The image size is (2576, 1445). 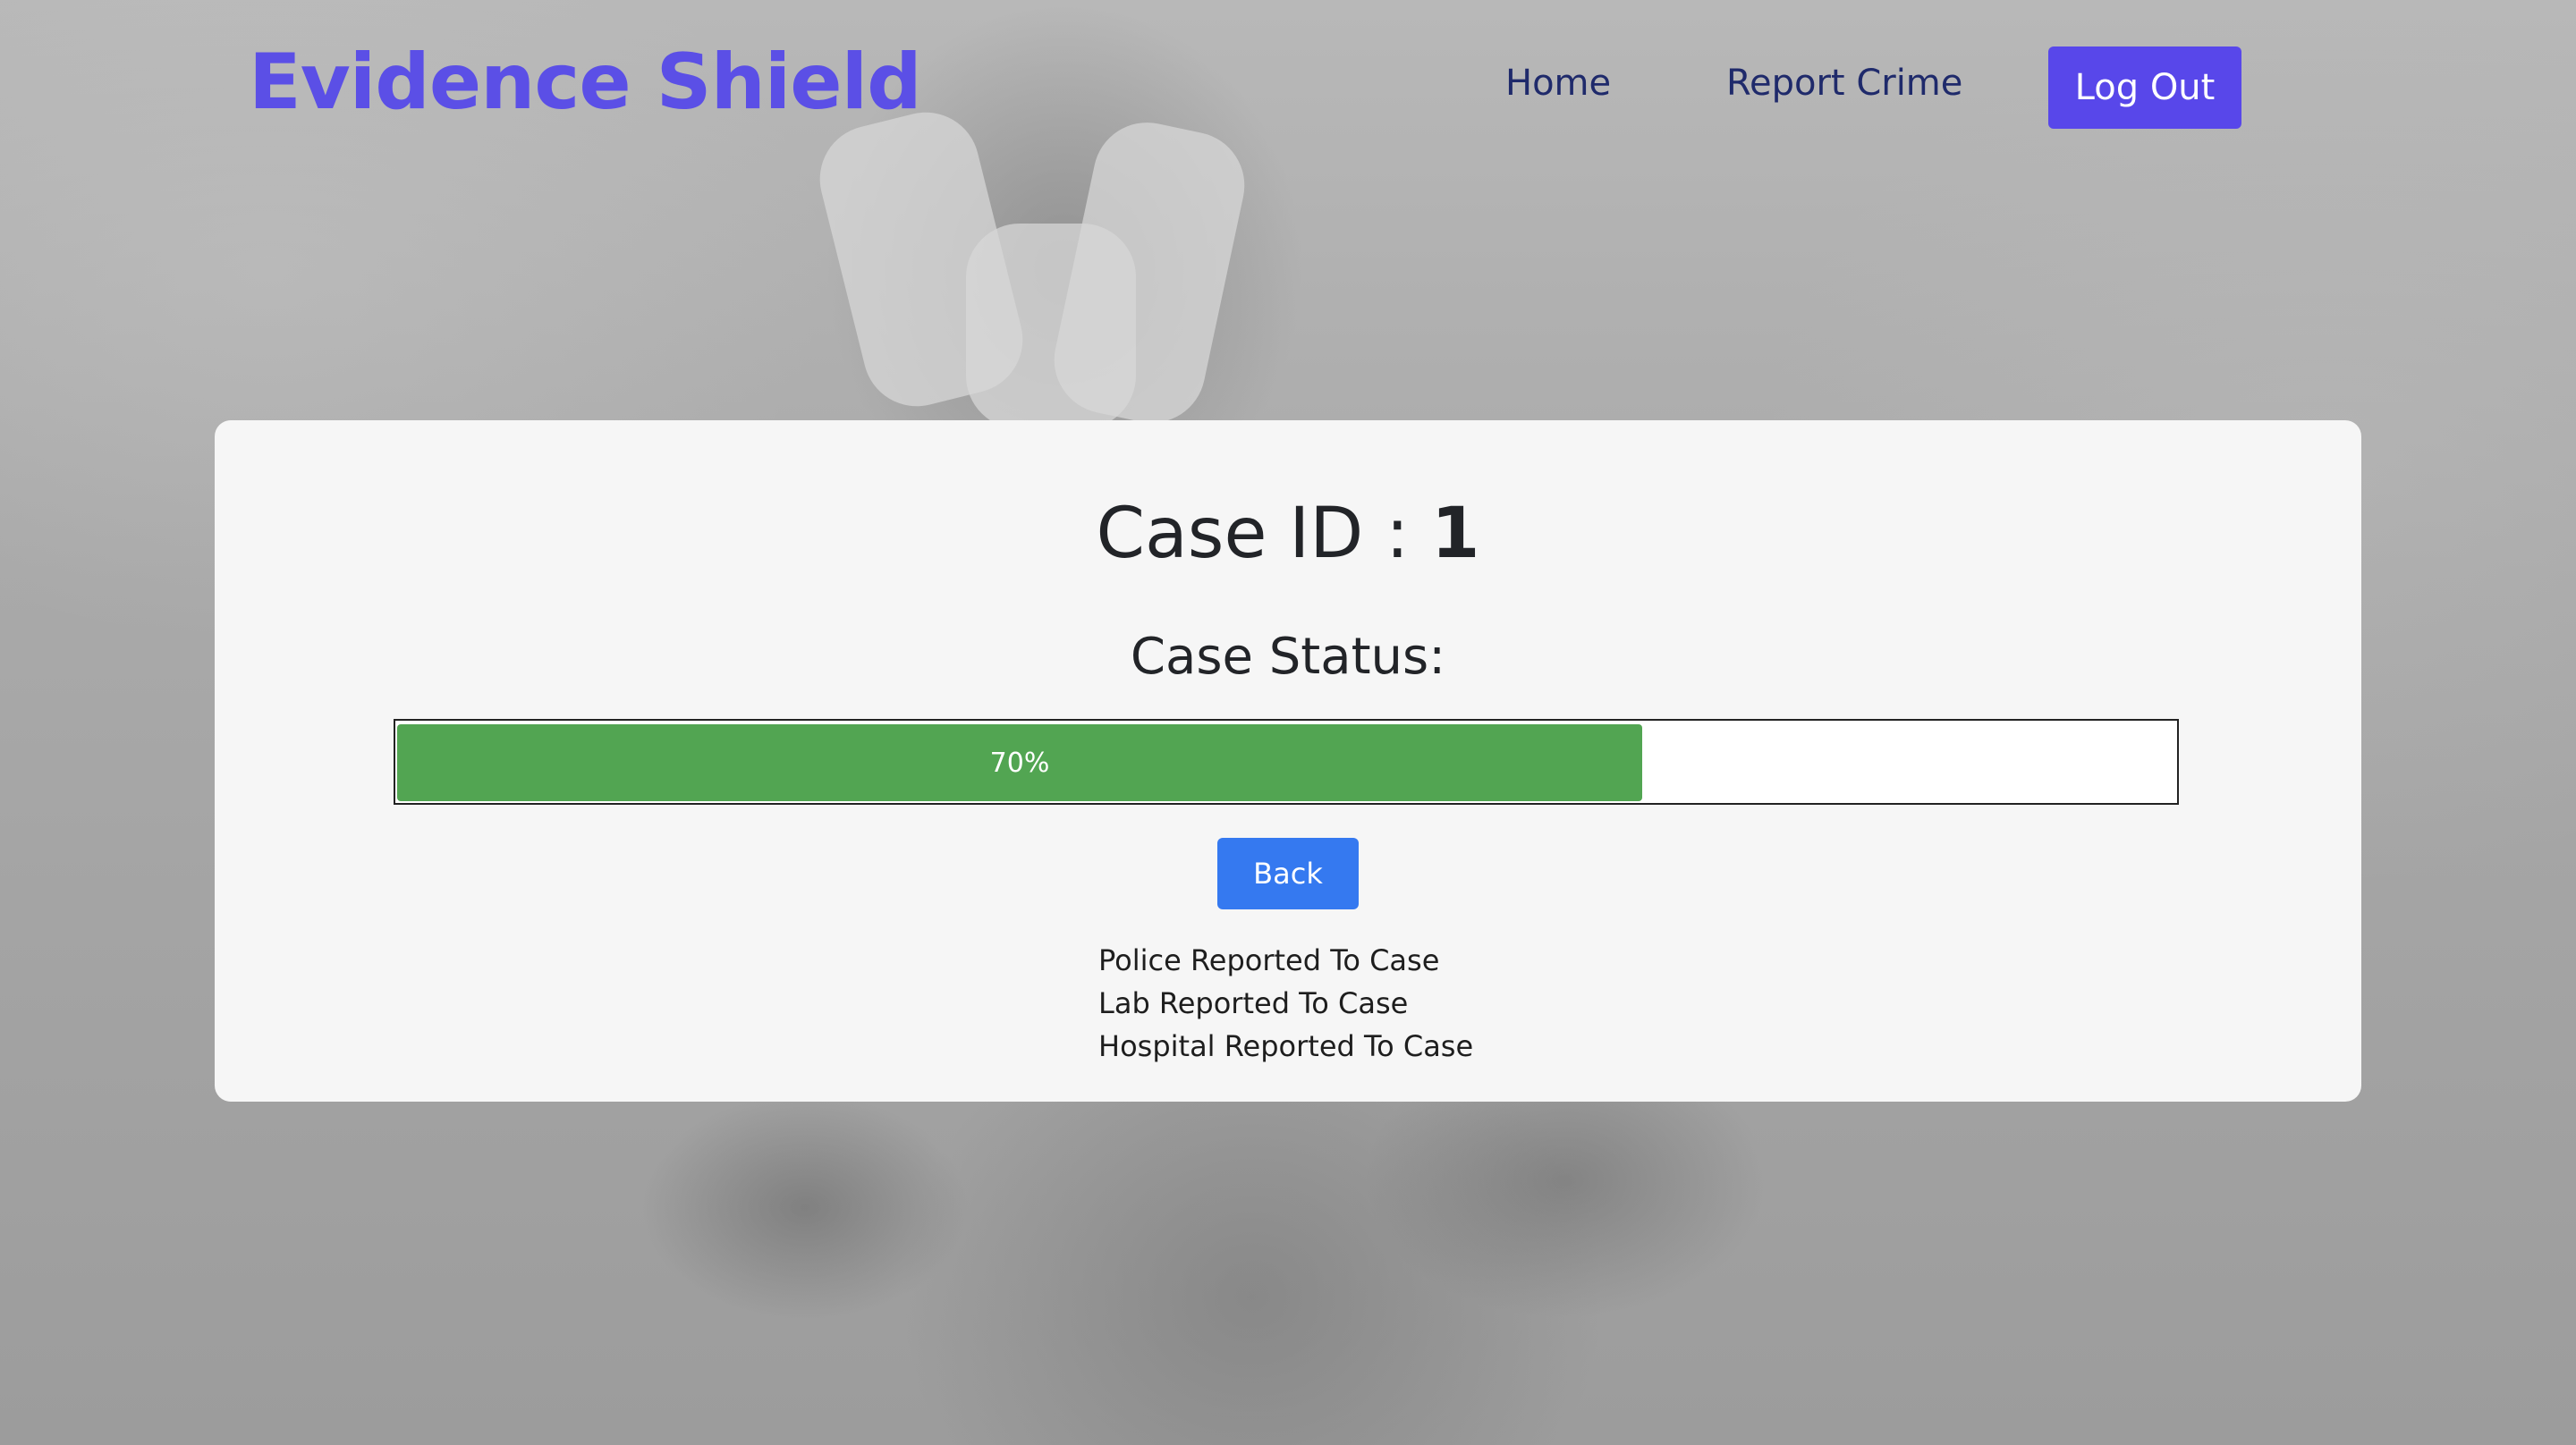 I want to click on back-button: Back, so click(x=1288, y=873).